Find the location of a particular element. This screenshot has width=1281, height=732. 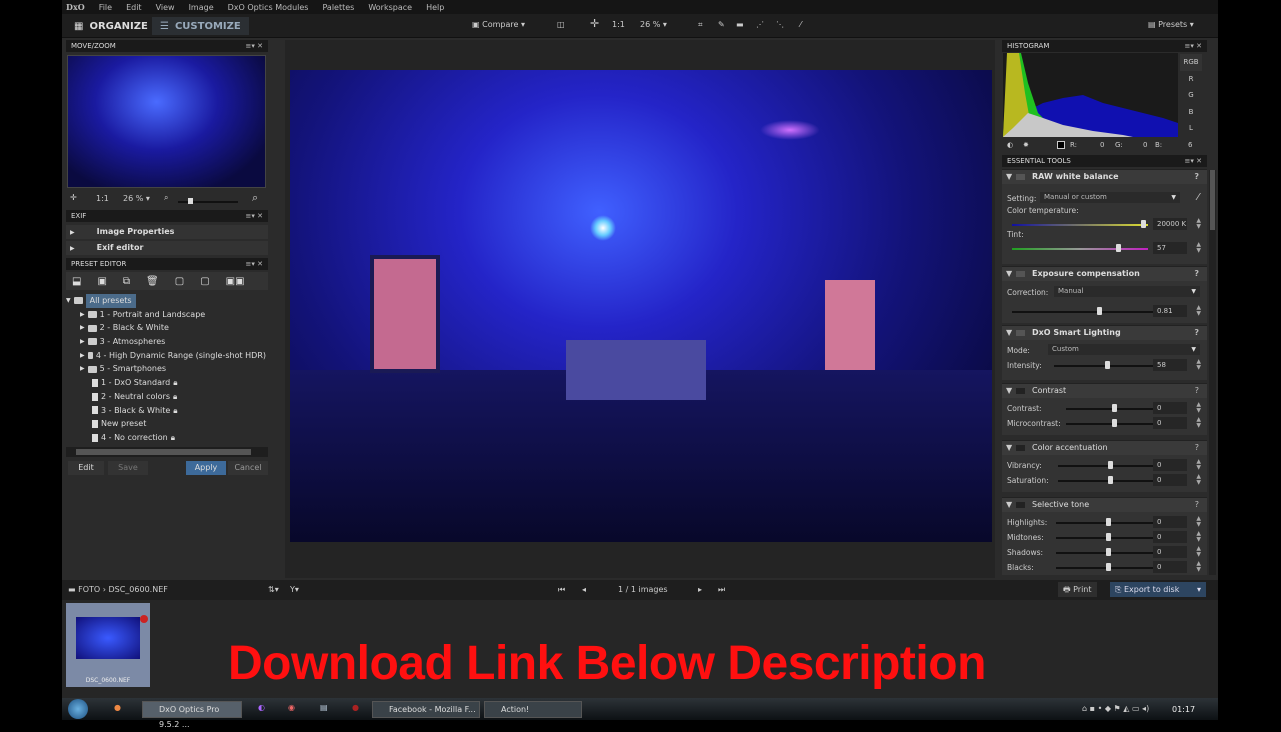

microcontrast-slider-knob is located at coordinates (1114, 423).